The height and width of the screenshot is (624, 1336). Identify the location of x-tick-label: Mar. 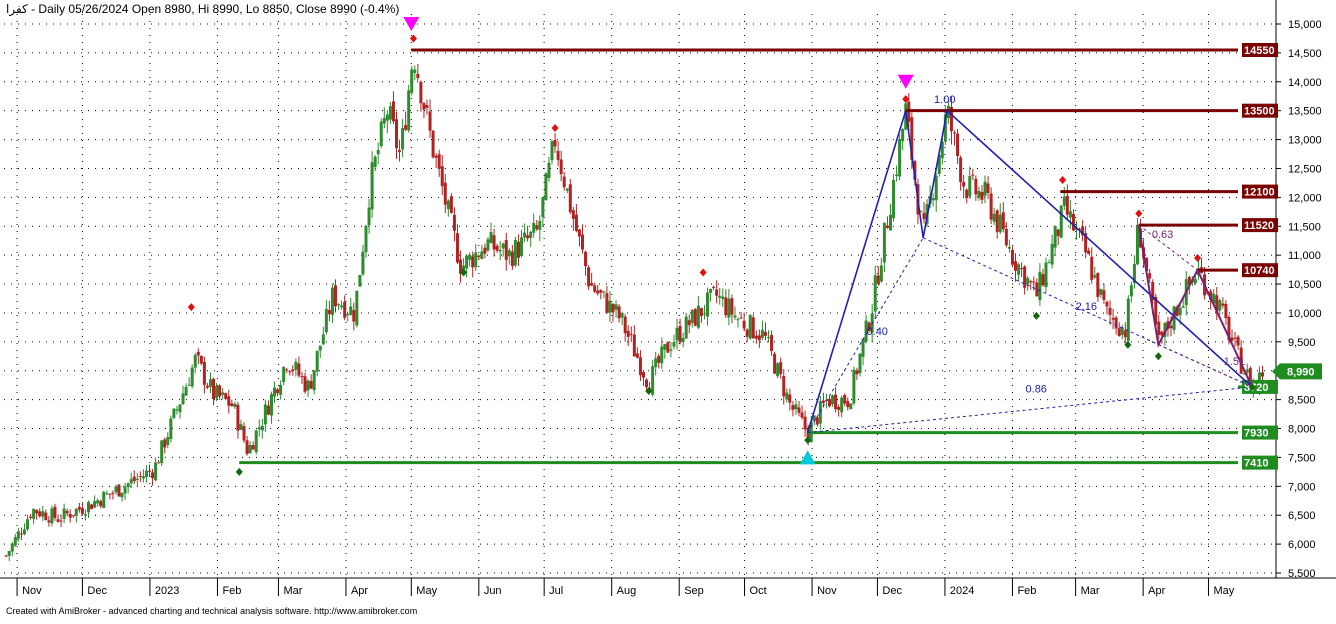
(292, 591).